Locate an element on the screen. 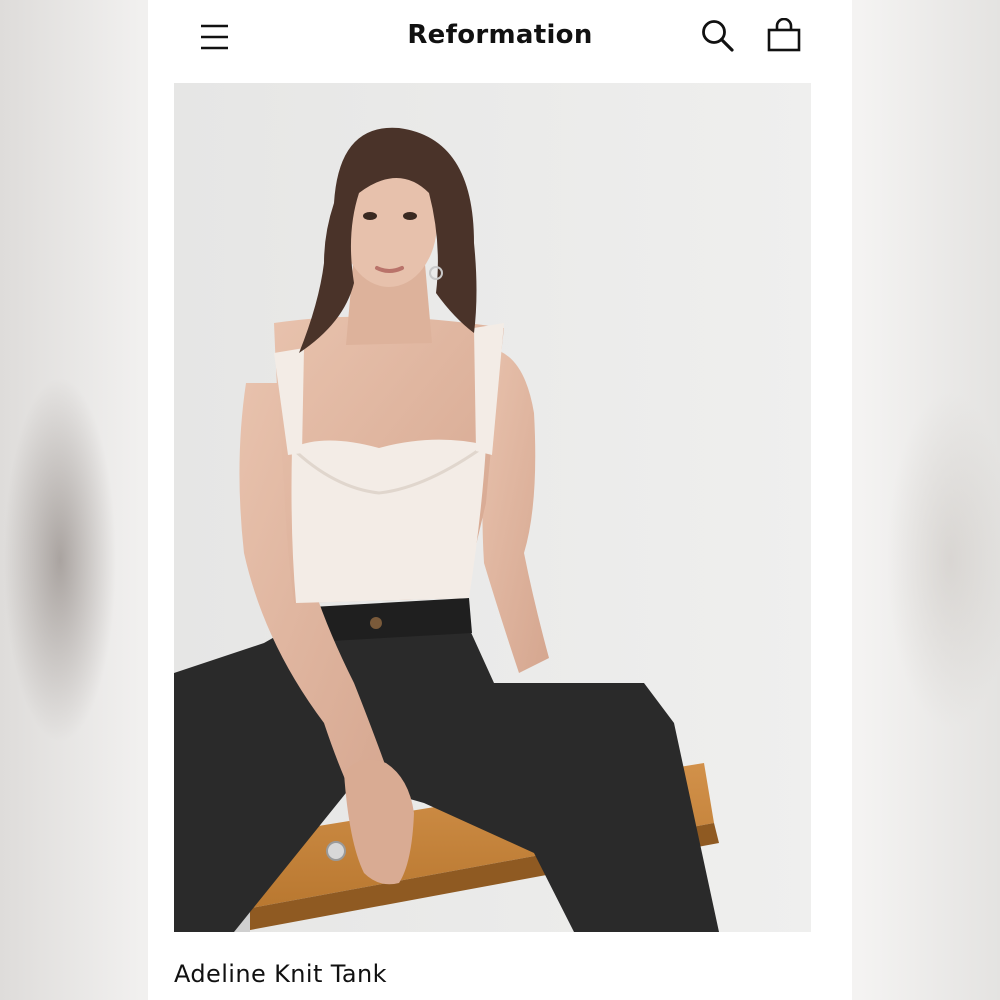 This screenshot has width=1000, height=1000. brand-logo: Reformation is located at coordinates (500, 35).